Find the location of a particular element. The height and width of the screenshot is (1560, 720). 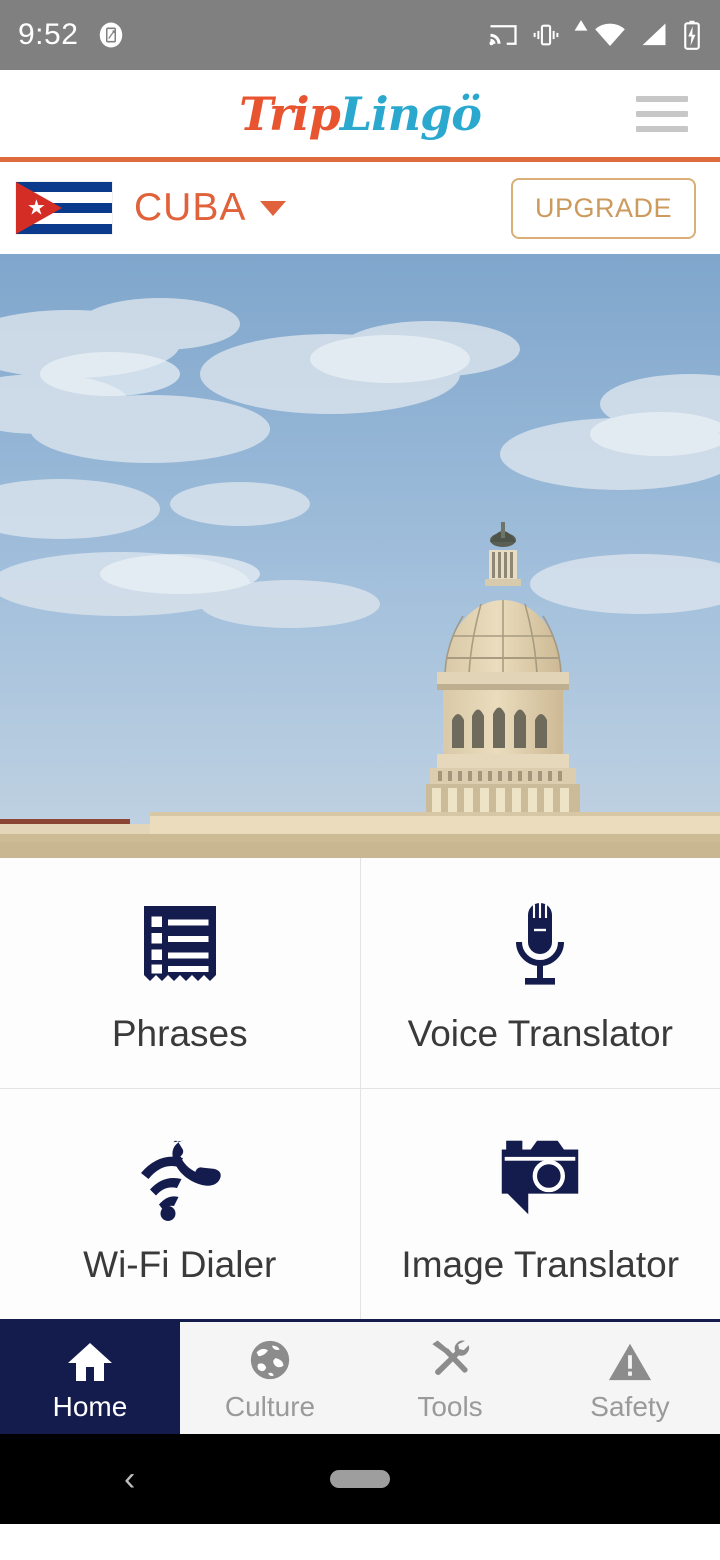

status-bar: 9:52 is located at coordinates (360, 35).